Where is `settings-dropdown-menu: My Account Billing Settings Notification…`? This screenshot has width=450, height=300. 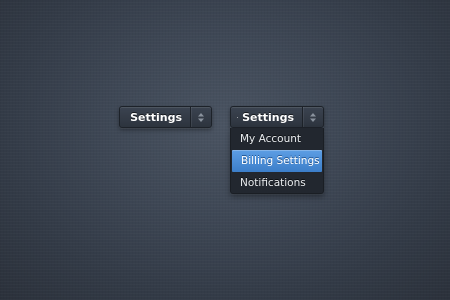 settings-dropdown-menu: My Account Billing Settings Notification… is located at coordinates (277, 161).